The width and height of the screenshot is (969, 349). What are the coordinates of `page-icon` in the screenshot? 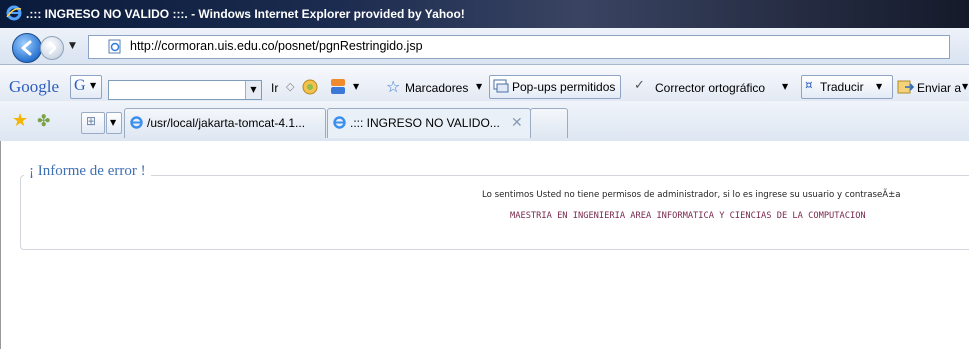 It's located at (114, 46).